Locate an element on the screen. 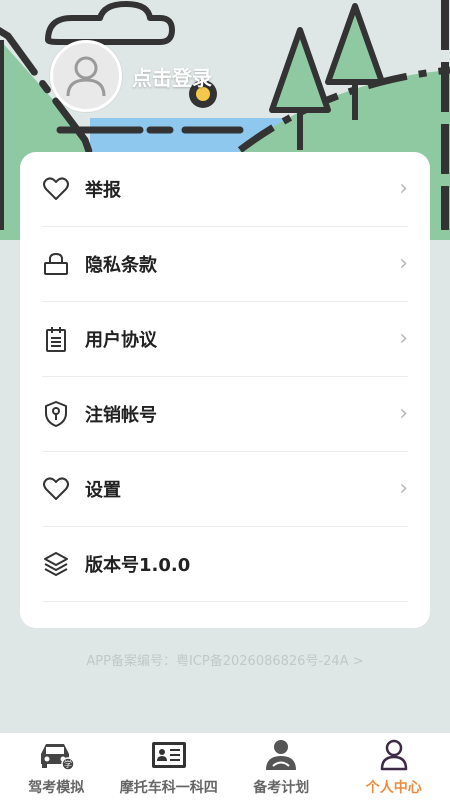 This screenshot has width=450, height=800. menu-item-user-agreement: 用户协议 › is located at coordinates (225, 339).